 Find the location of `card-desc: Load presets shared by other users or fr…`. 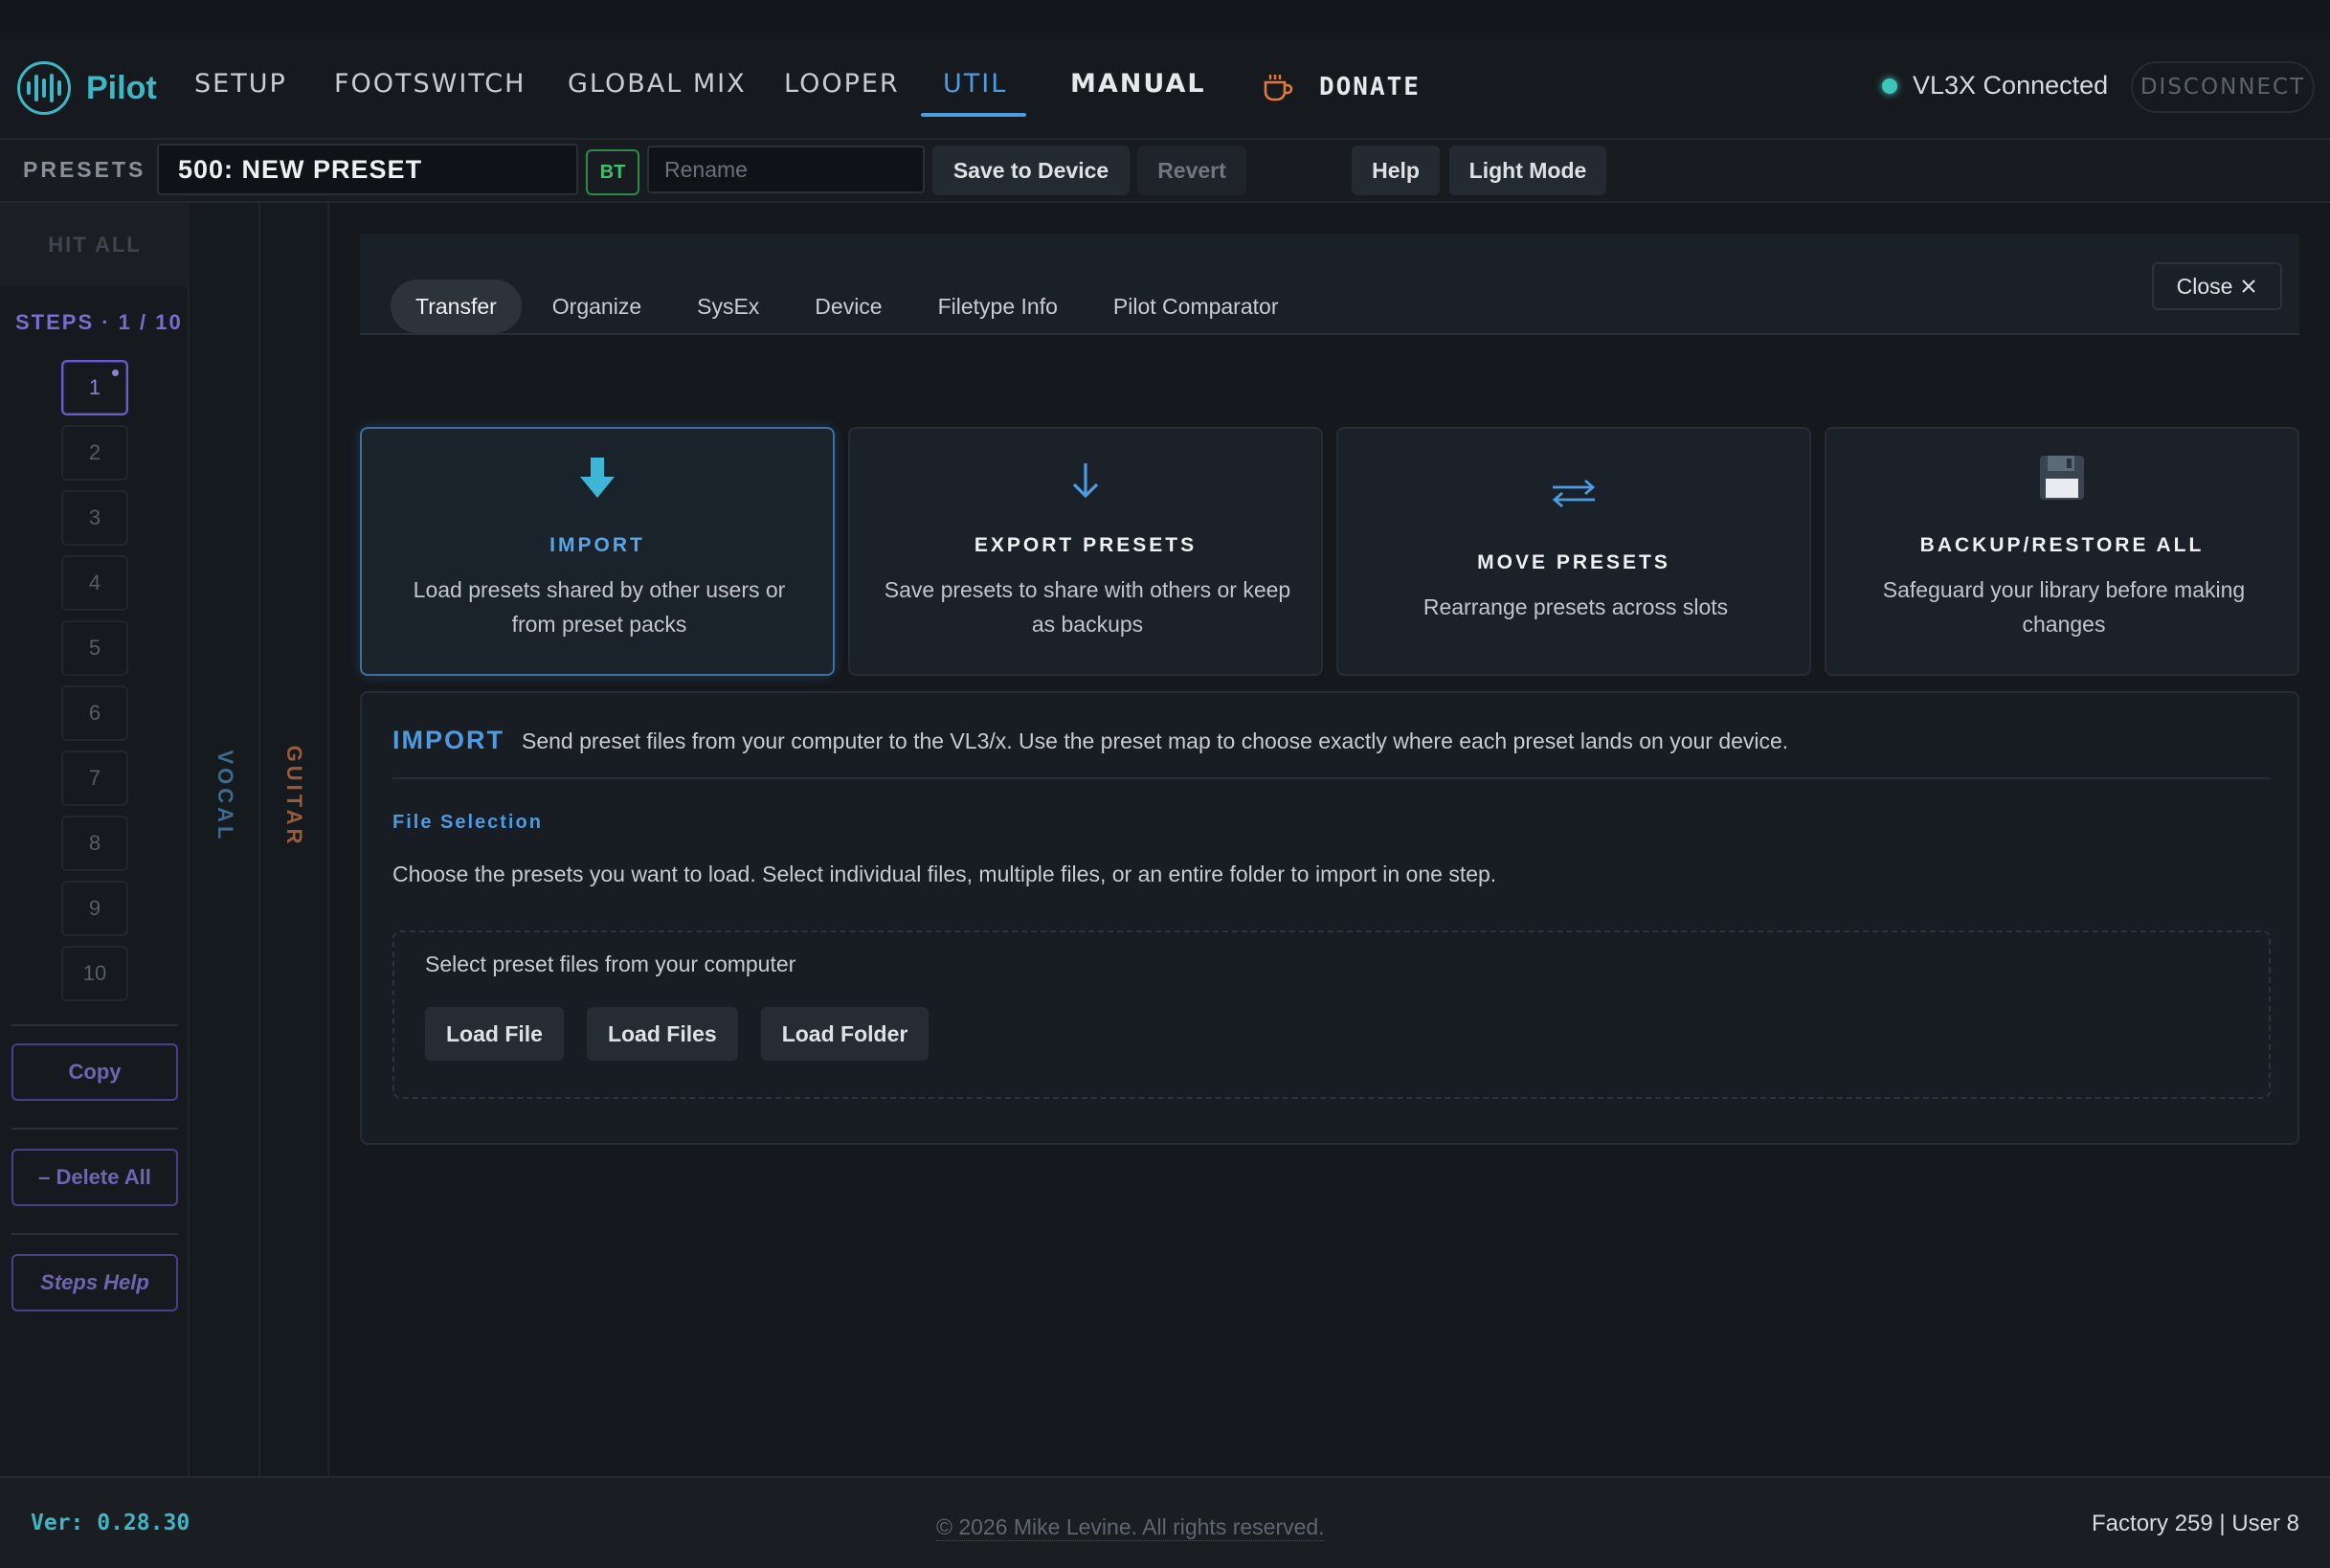

card-desc: Load presets shared by other users or fr… is located at coordinates (600, 607).